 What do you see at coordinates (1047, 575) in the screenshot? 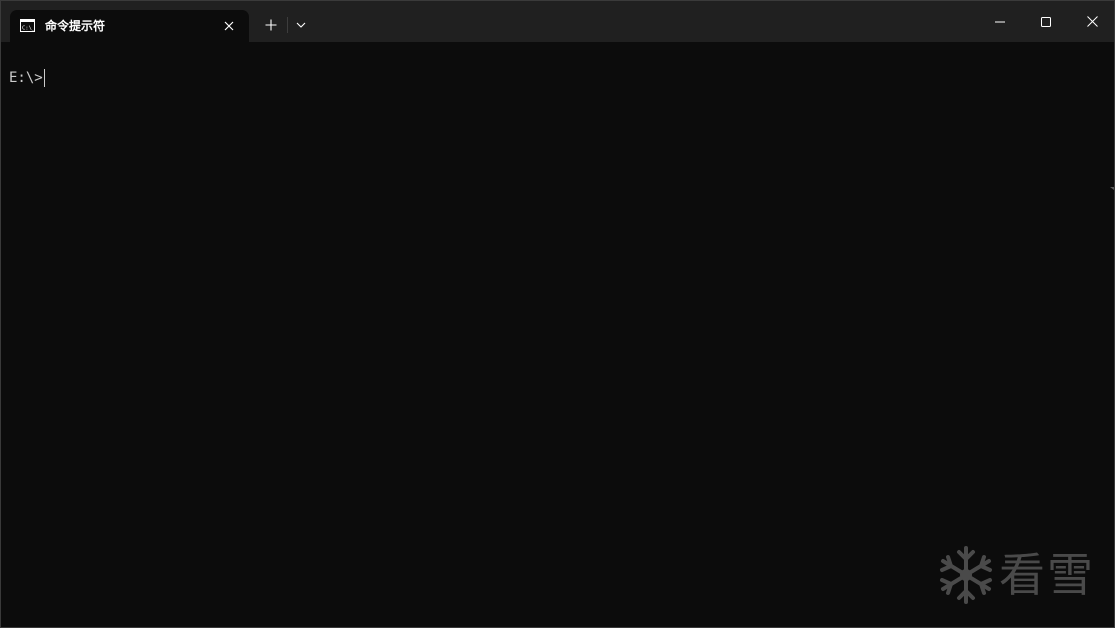
I see `watermark-text: 看雪` at bounding box center [1047, 575].